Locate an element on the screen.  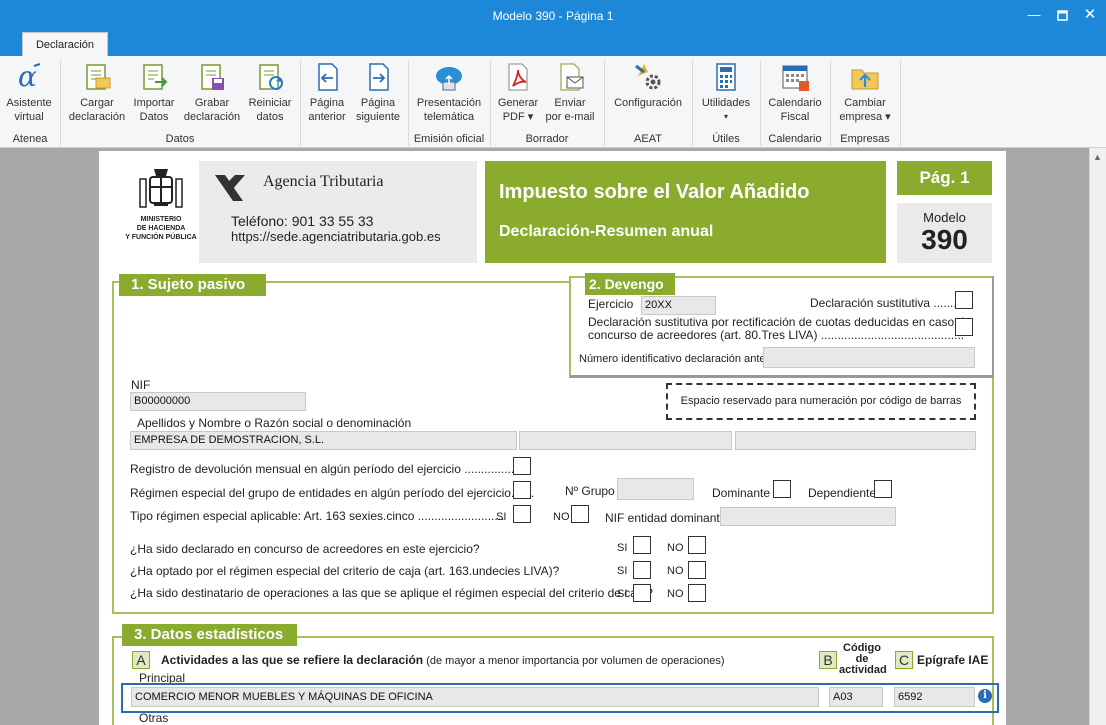
load-document-icon is located at coordinates (97, 77).